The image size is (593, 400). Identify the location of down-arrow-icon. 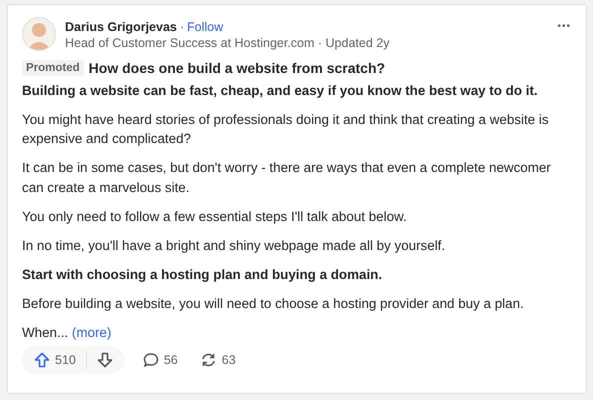
(104, 360).